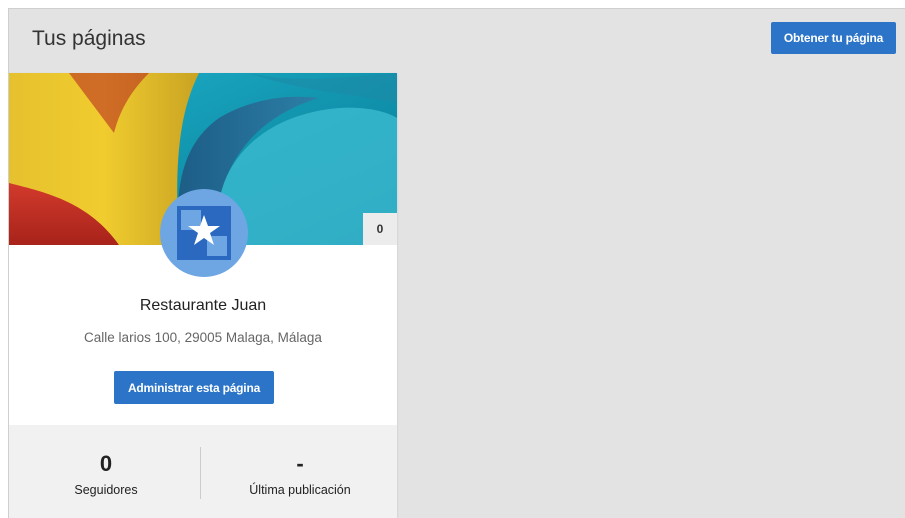 The height and width of the screenshot is (518, 905). I want to click on manage-page-button: Administrar esta página, so click(194, 387).